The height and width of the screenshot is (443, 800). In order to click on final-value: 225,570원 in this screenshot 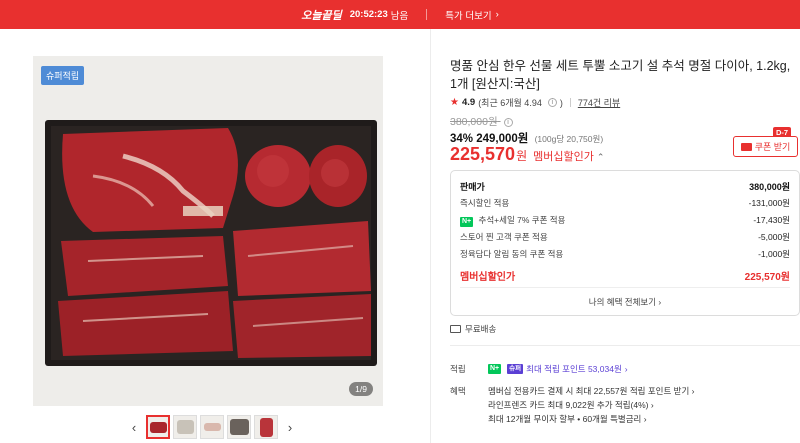, I will do `click(767, 277)`.